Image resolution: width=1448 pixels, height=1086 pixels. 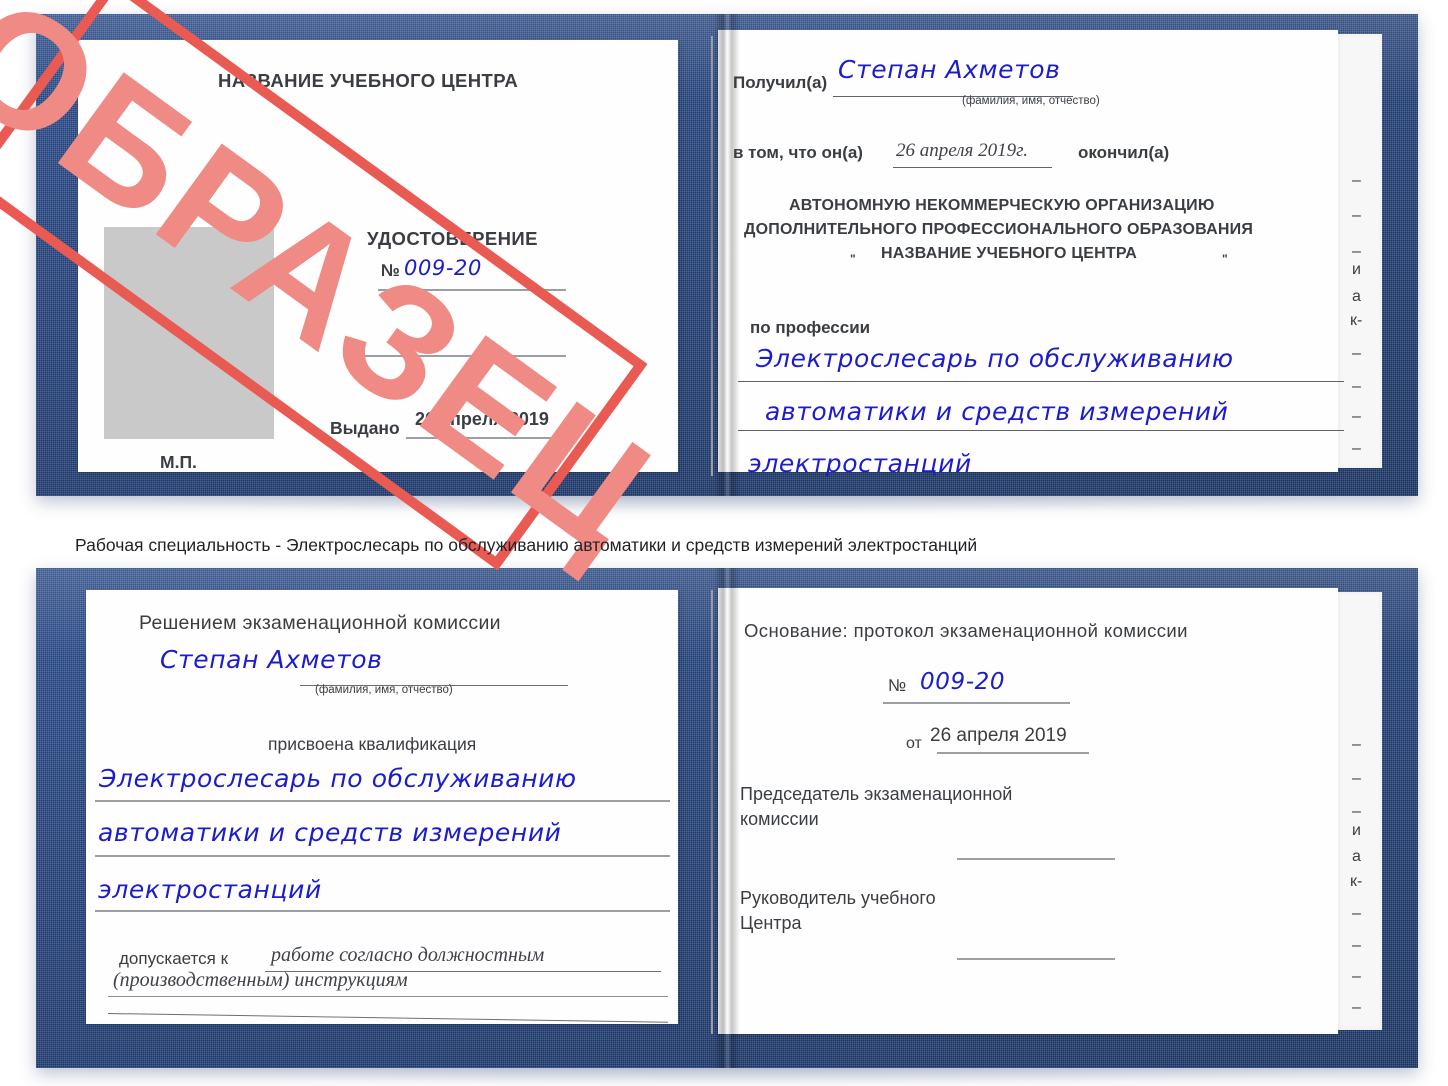 I want to click on edge-mark-b3: и, so click(x=1356, y=830).